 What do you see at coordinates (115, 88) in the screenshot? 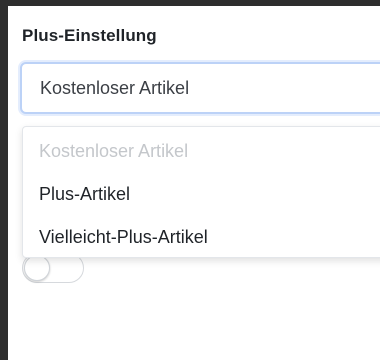
I see `select-current-value: Kostenloser Artikel` at bounding box center [115, 88].